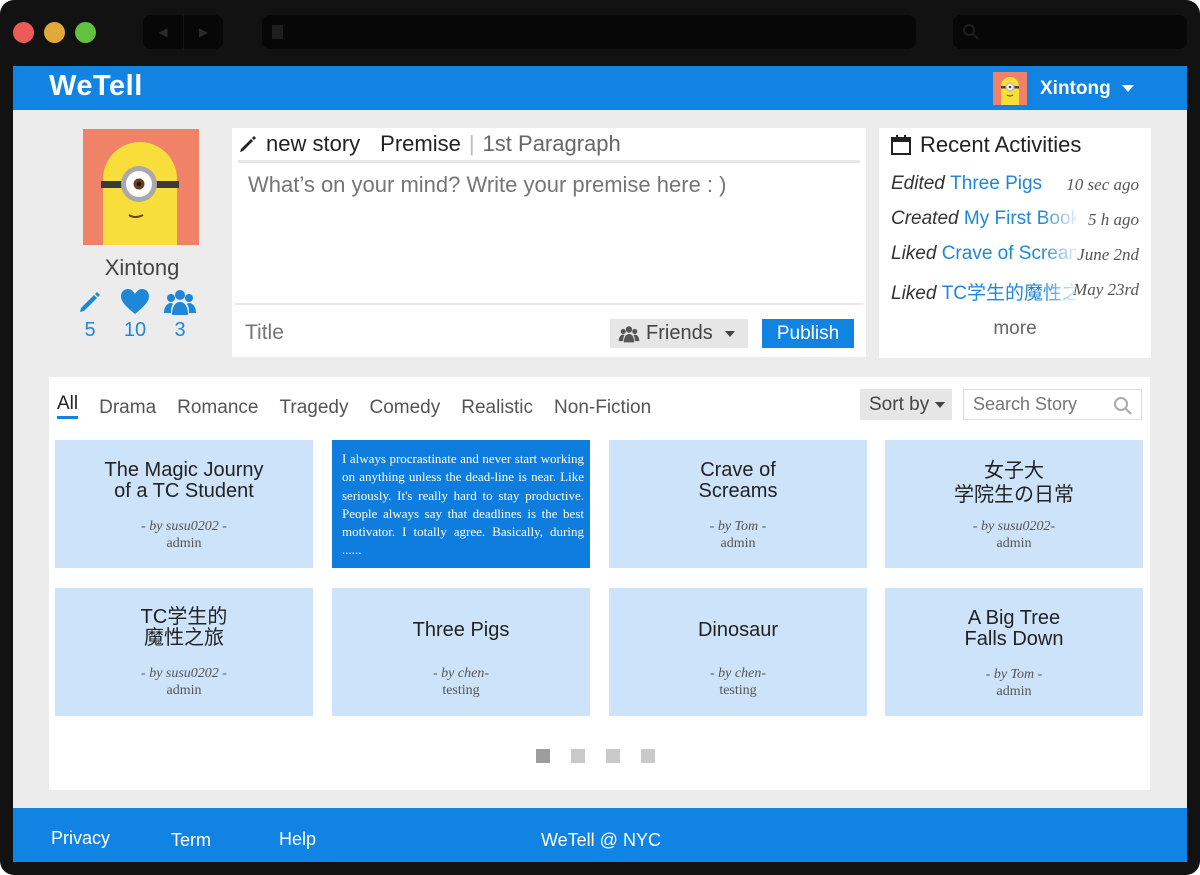 Image resolution: width=1200 pixels, height=875 pixels. I want to click on story-card: 女子大 学院生の日常 - by susu0202- admin, so click(1014, 504).